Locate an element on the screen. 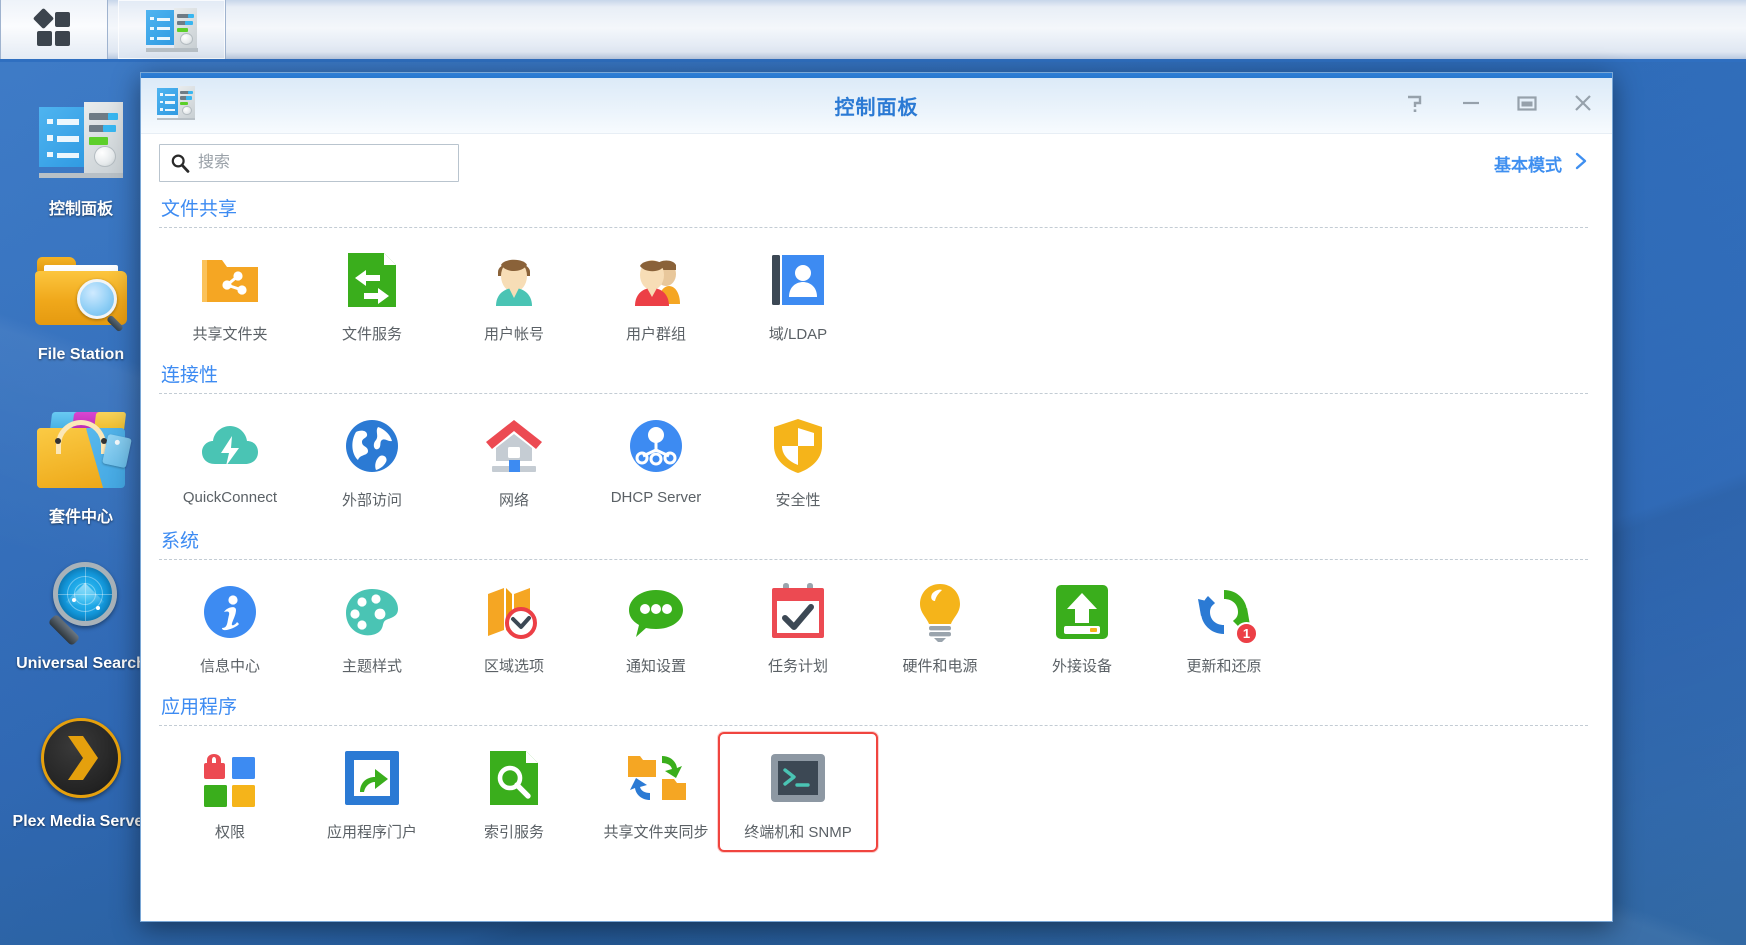  network-icon is located at coordinates (514, 446).